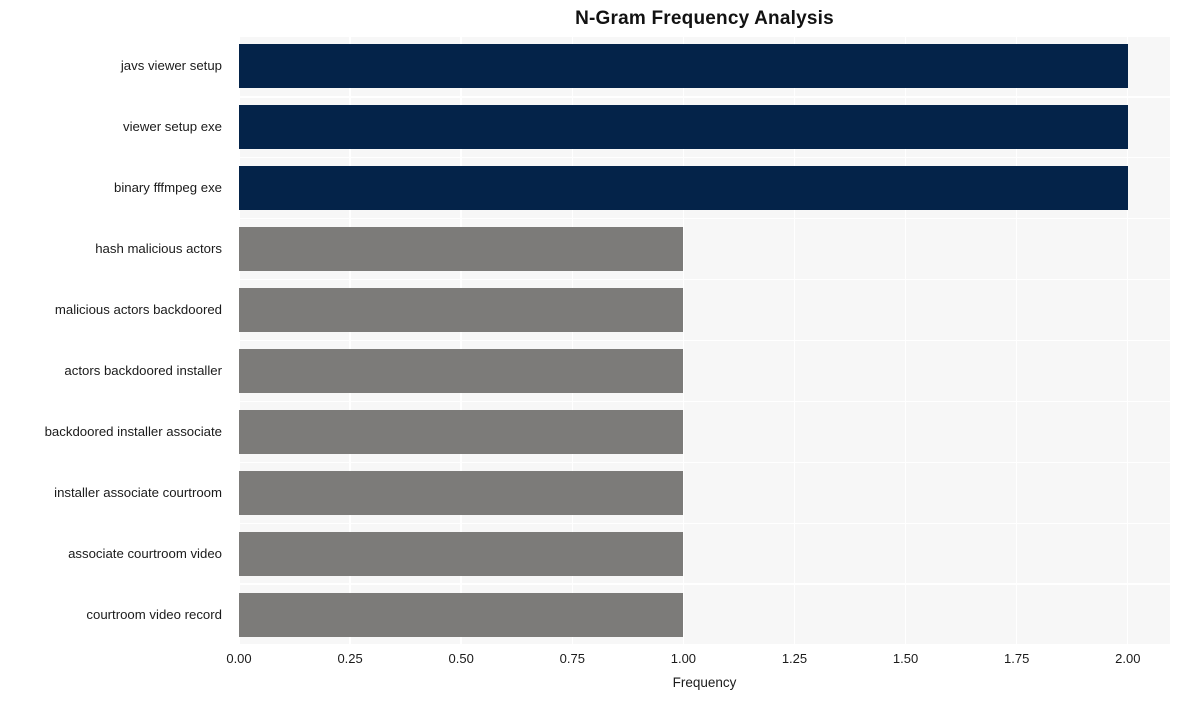 The width and height of the screenshot is (1178, 701). Describe the element at coordinates (172, 127) in the screenshot. I see `y-tick-label: viewer setup exe` at that location.